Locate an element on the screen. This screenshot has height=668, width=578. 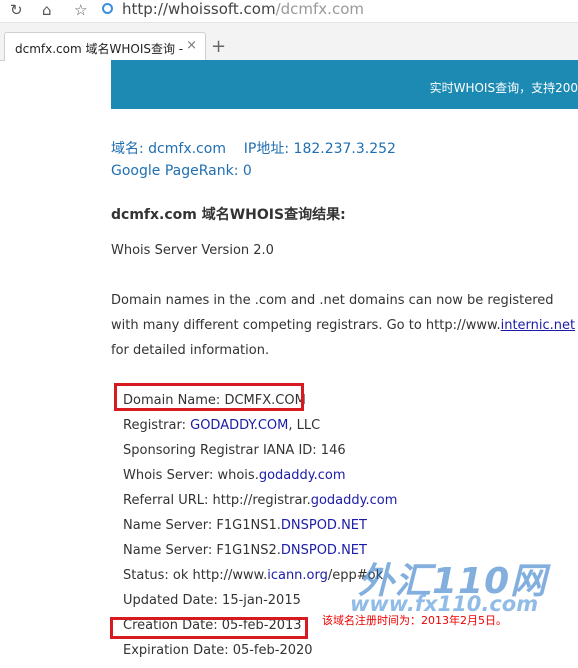
tab-active: dcmfx.com 域名WHOIS查询 - × is located at coordinates (105, 46).